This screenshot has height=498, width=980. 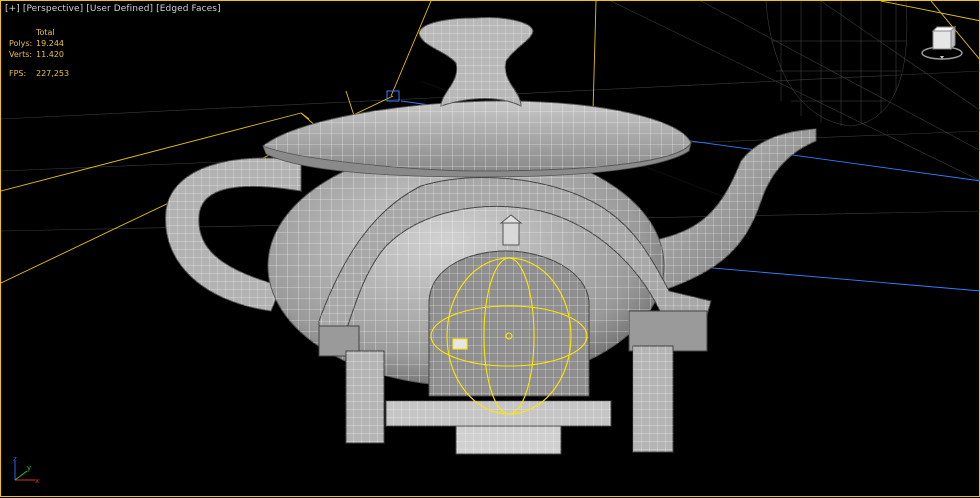 I want to click on viewport-plus-menu: [+], so click(x=12, y=9).